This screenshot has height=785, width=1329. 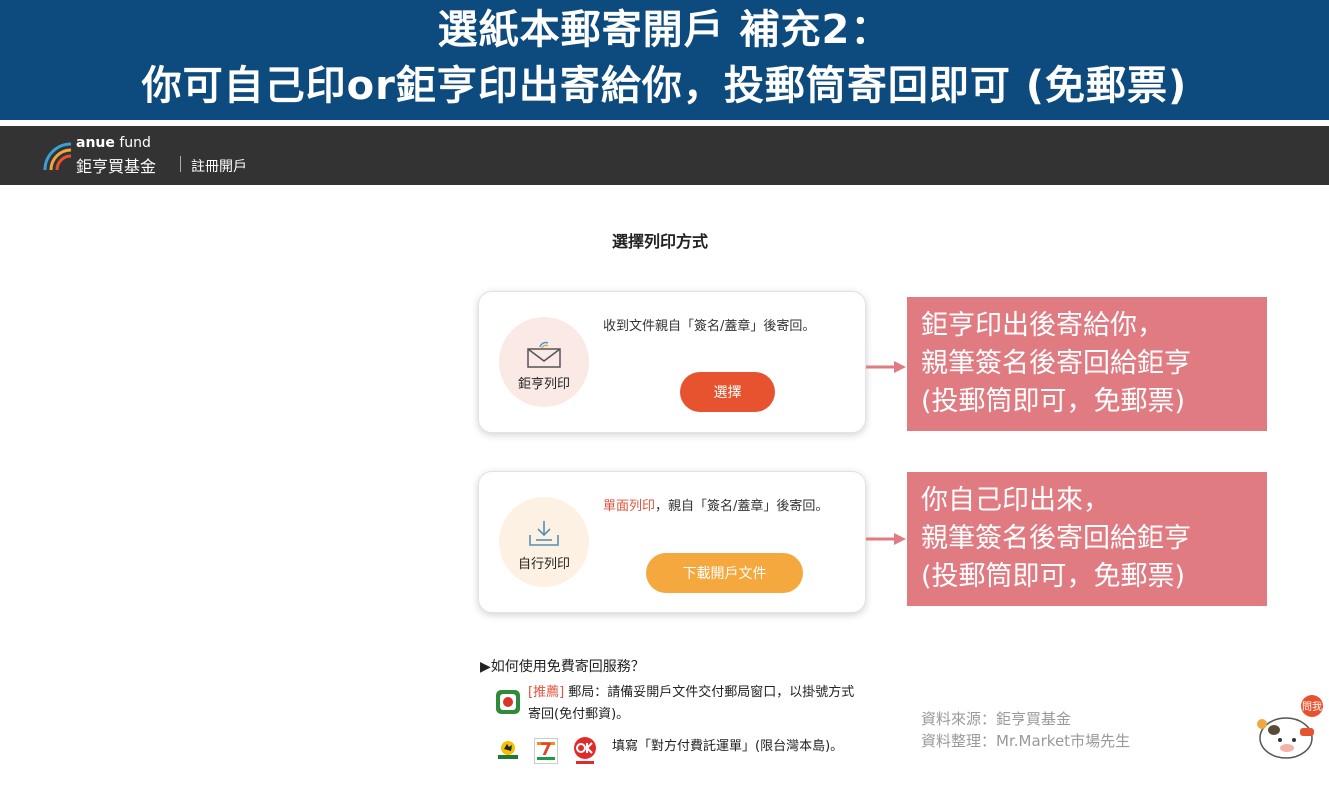 What do you see at coordinates (664, 86) in the screenshot?
I see `banner-line-2: 你可自己印or鉅亨印出寄給你，投郵筒寄回即可 (免郵票)` at bounding box center [664, 86].